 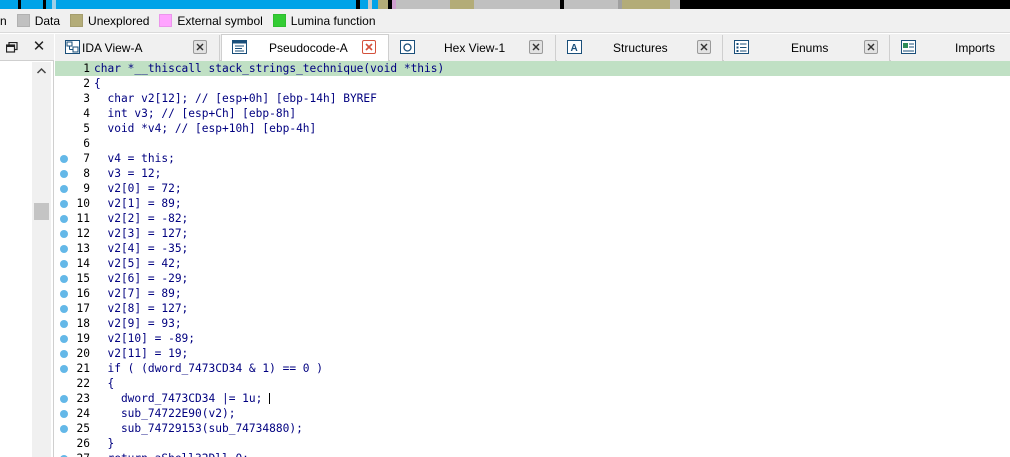 What do you see at coordinates (141, 248) in the screenshot?
I see `code-text: v2[4] = -35;` at bounding box center [141, 248].